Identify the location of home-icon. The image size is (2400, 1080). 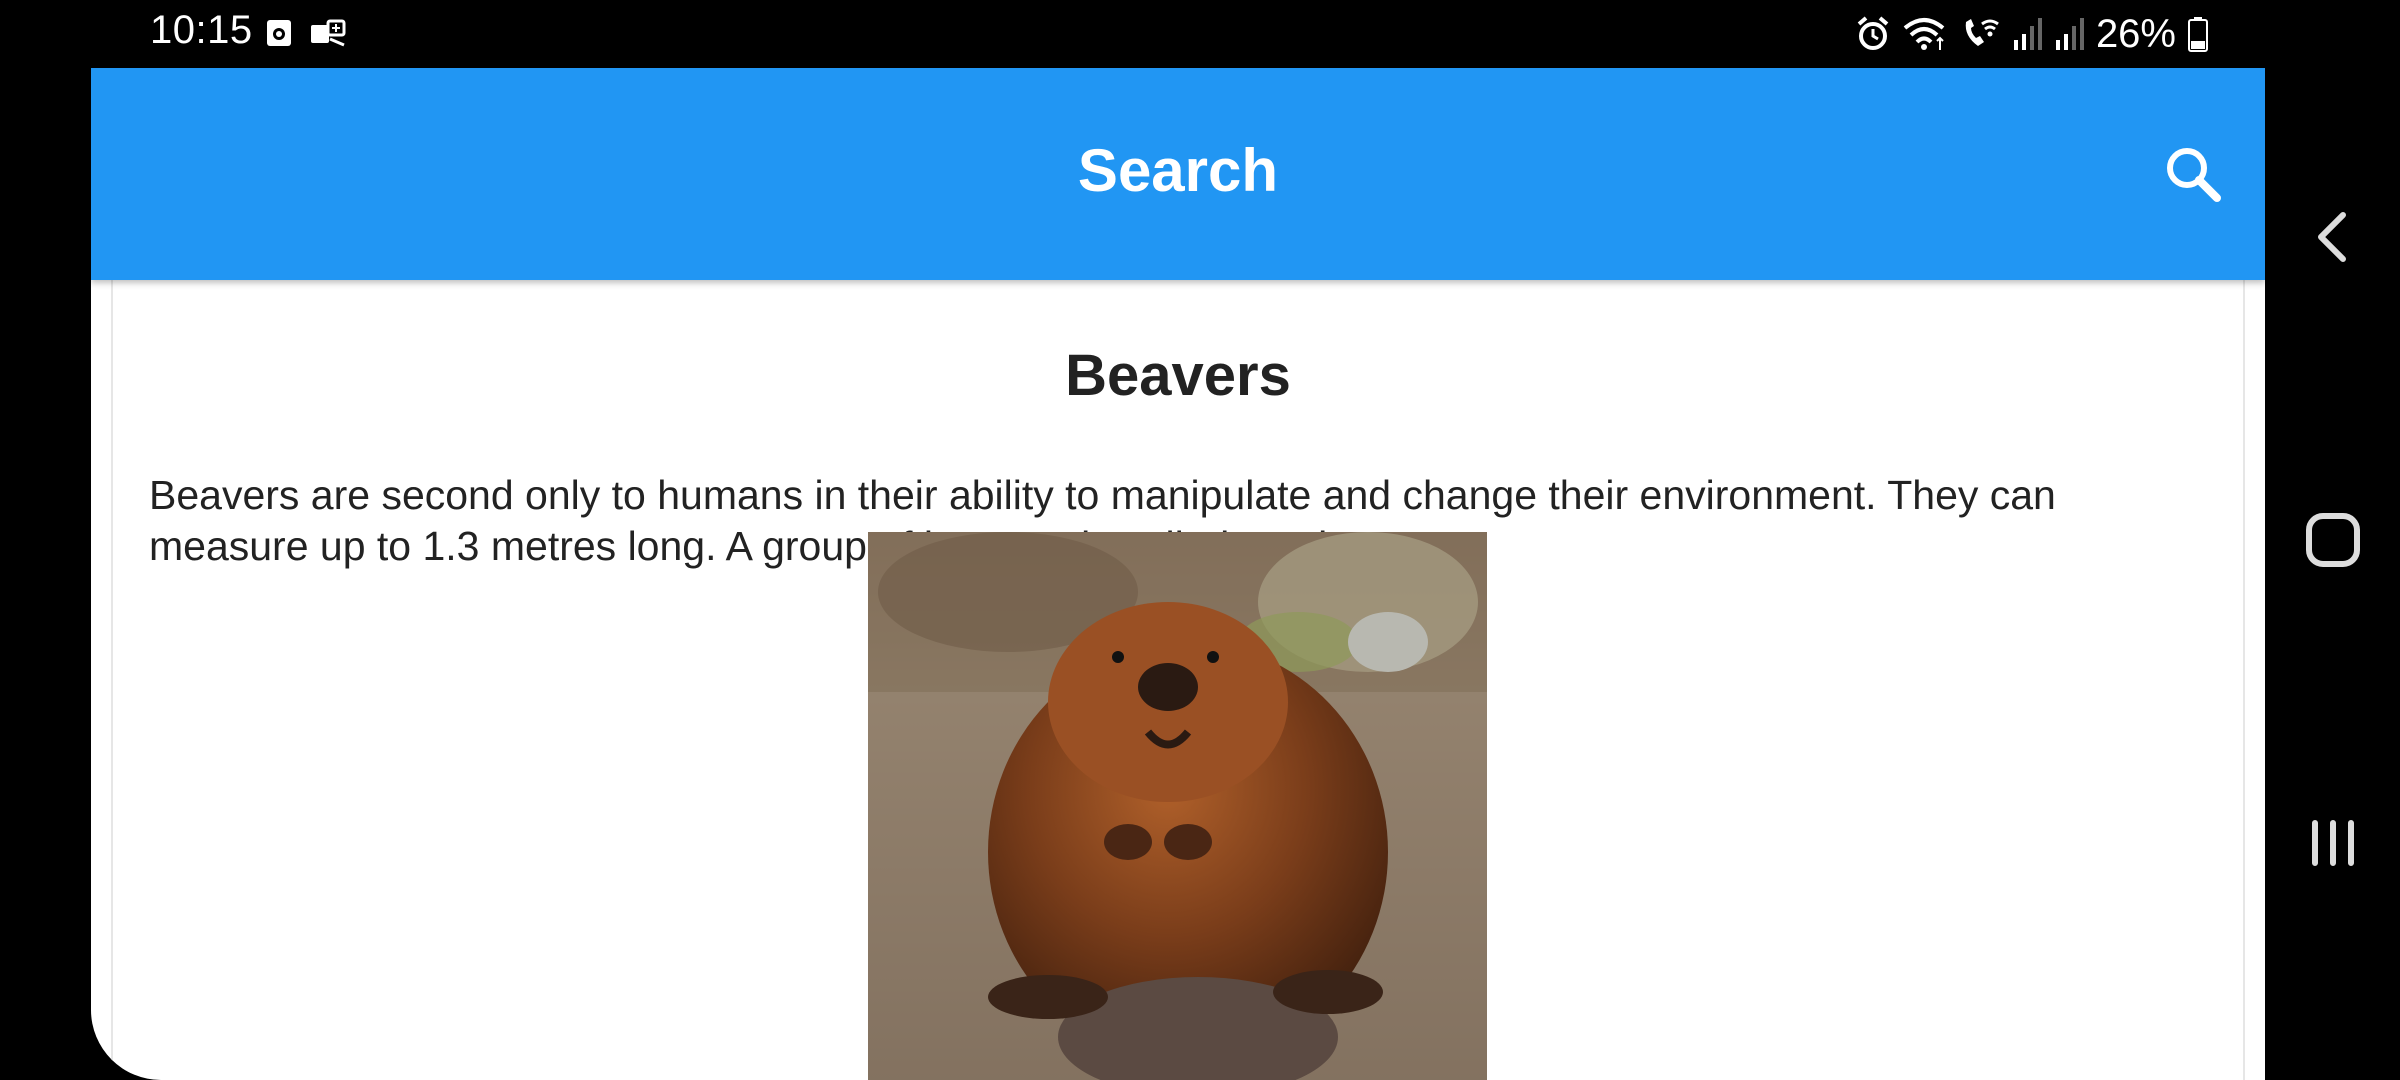
(2333, 540).